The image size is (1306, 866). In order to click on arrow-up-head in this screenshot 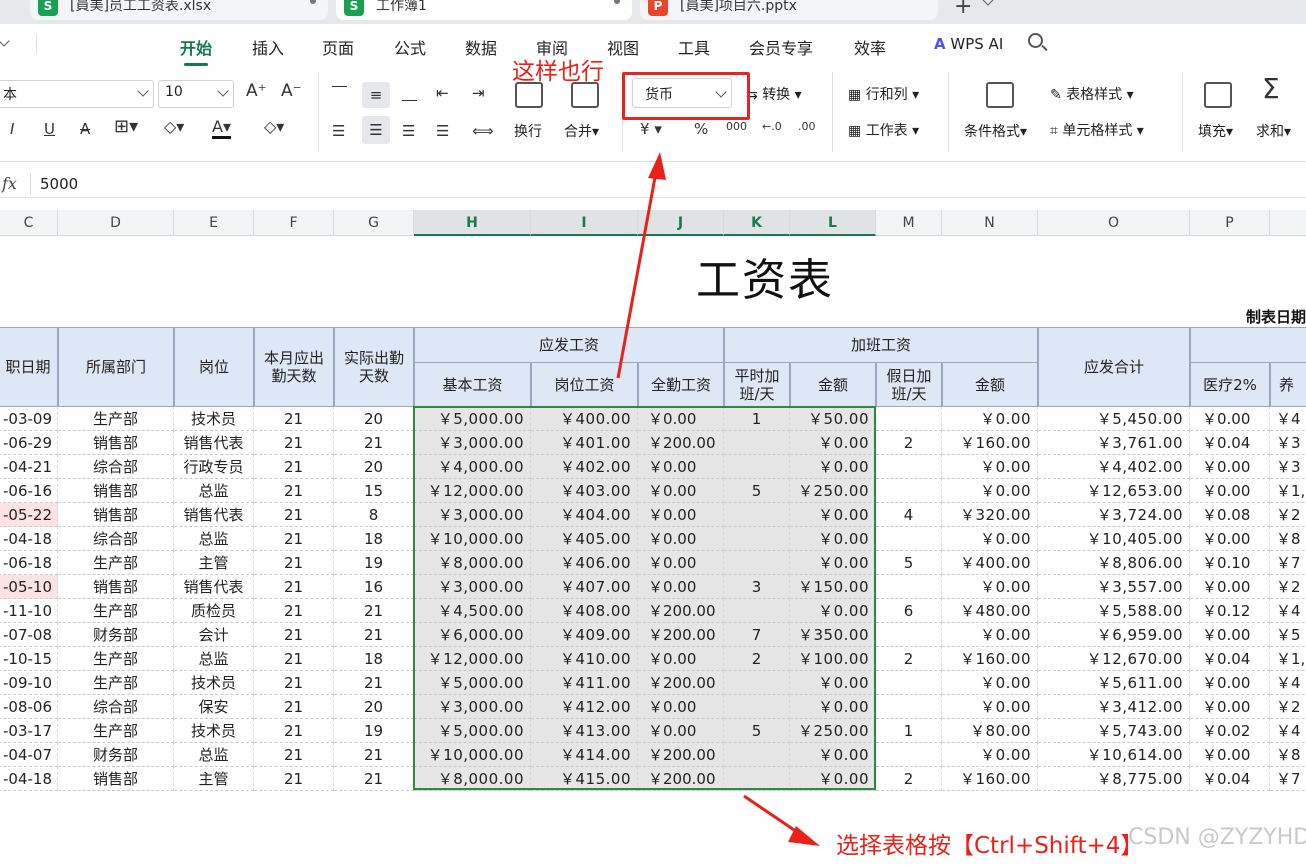, I will do `click(657, 166)`.